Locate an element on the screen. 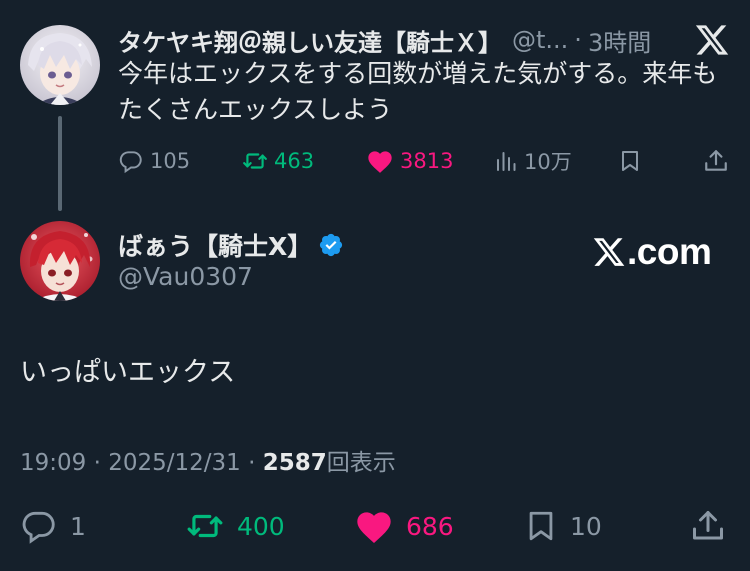 This screenshot has height=571, width=750. parent-retweet-count: 463 is located at coordinates (294, 161).